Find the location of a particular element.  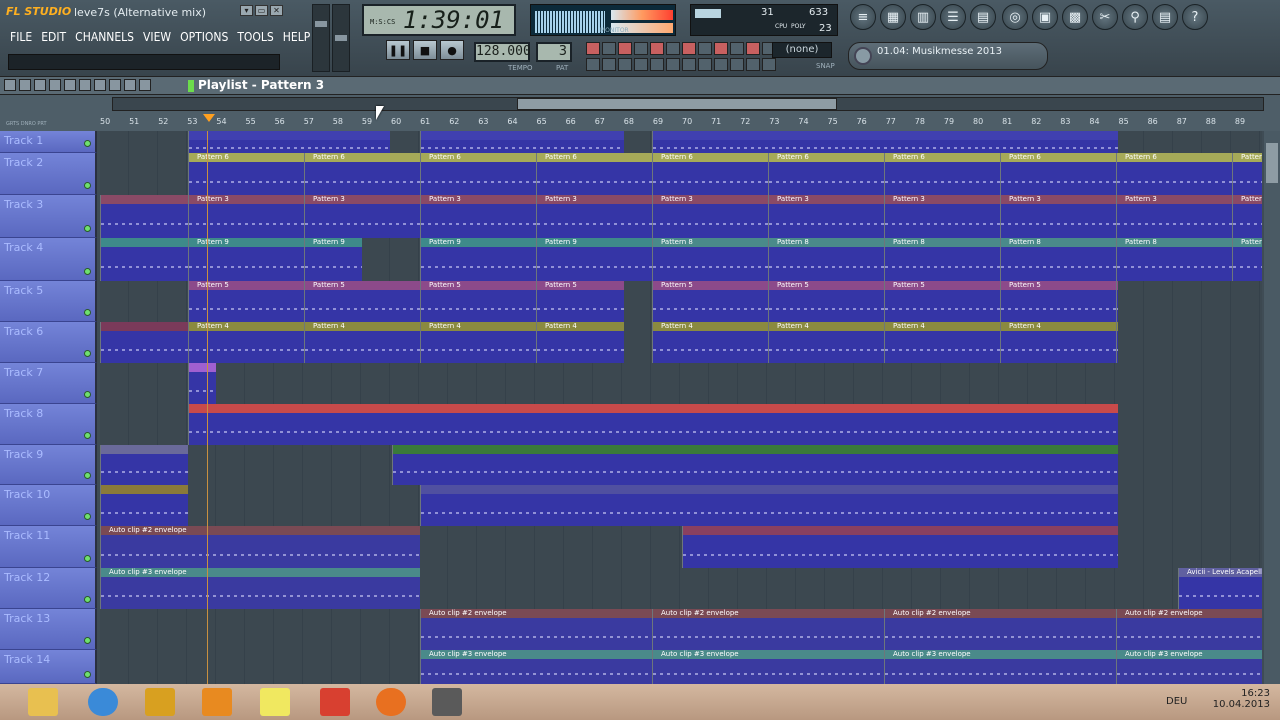

arrow-down-icon: ▾ is located at coordinates (246, 10).